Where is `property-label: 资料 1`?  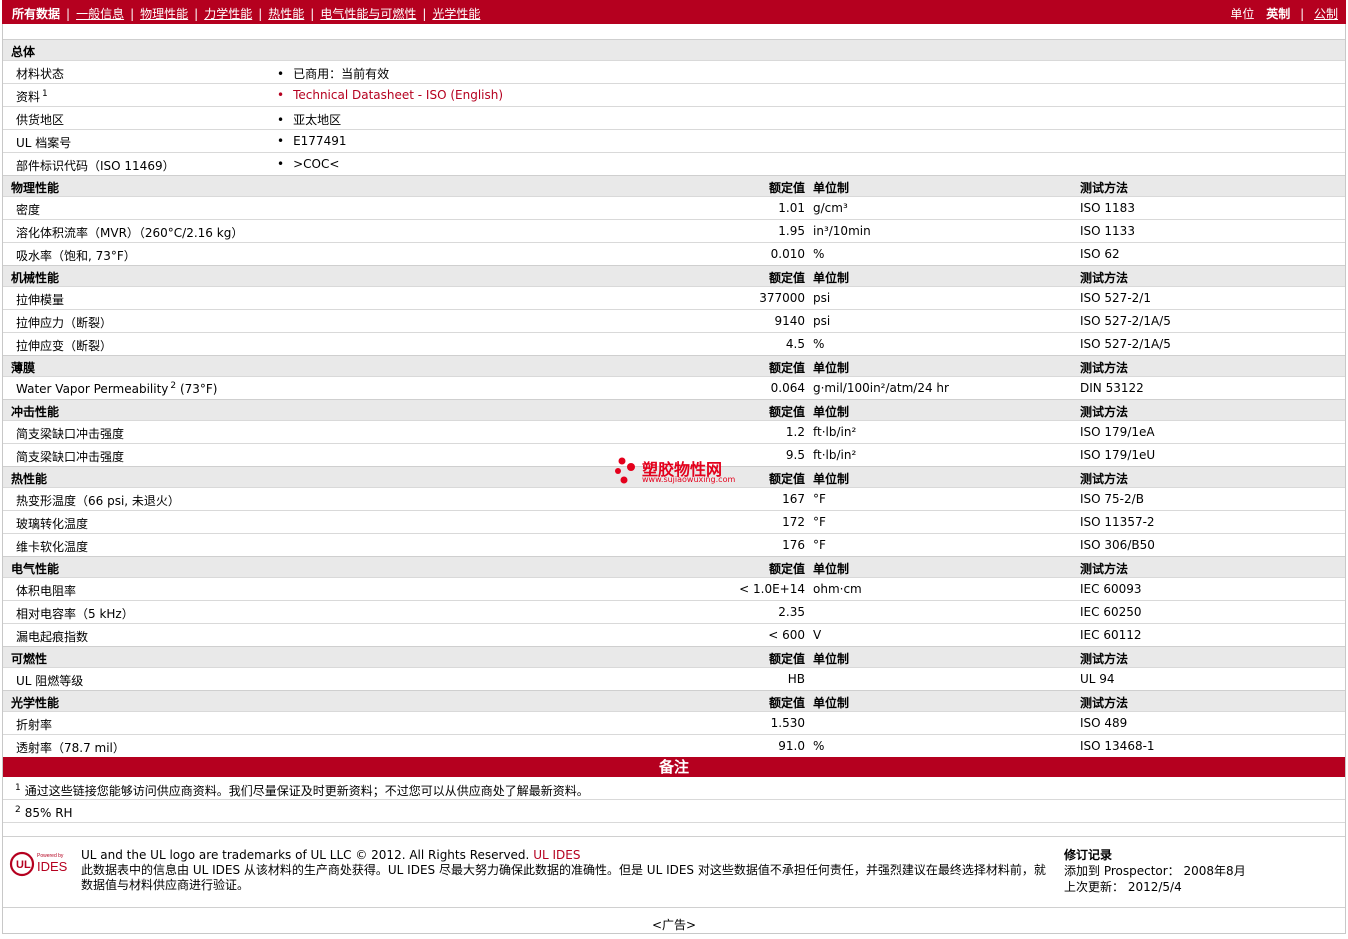 property-label: 资料 1 is located at coordinates (32, 96).